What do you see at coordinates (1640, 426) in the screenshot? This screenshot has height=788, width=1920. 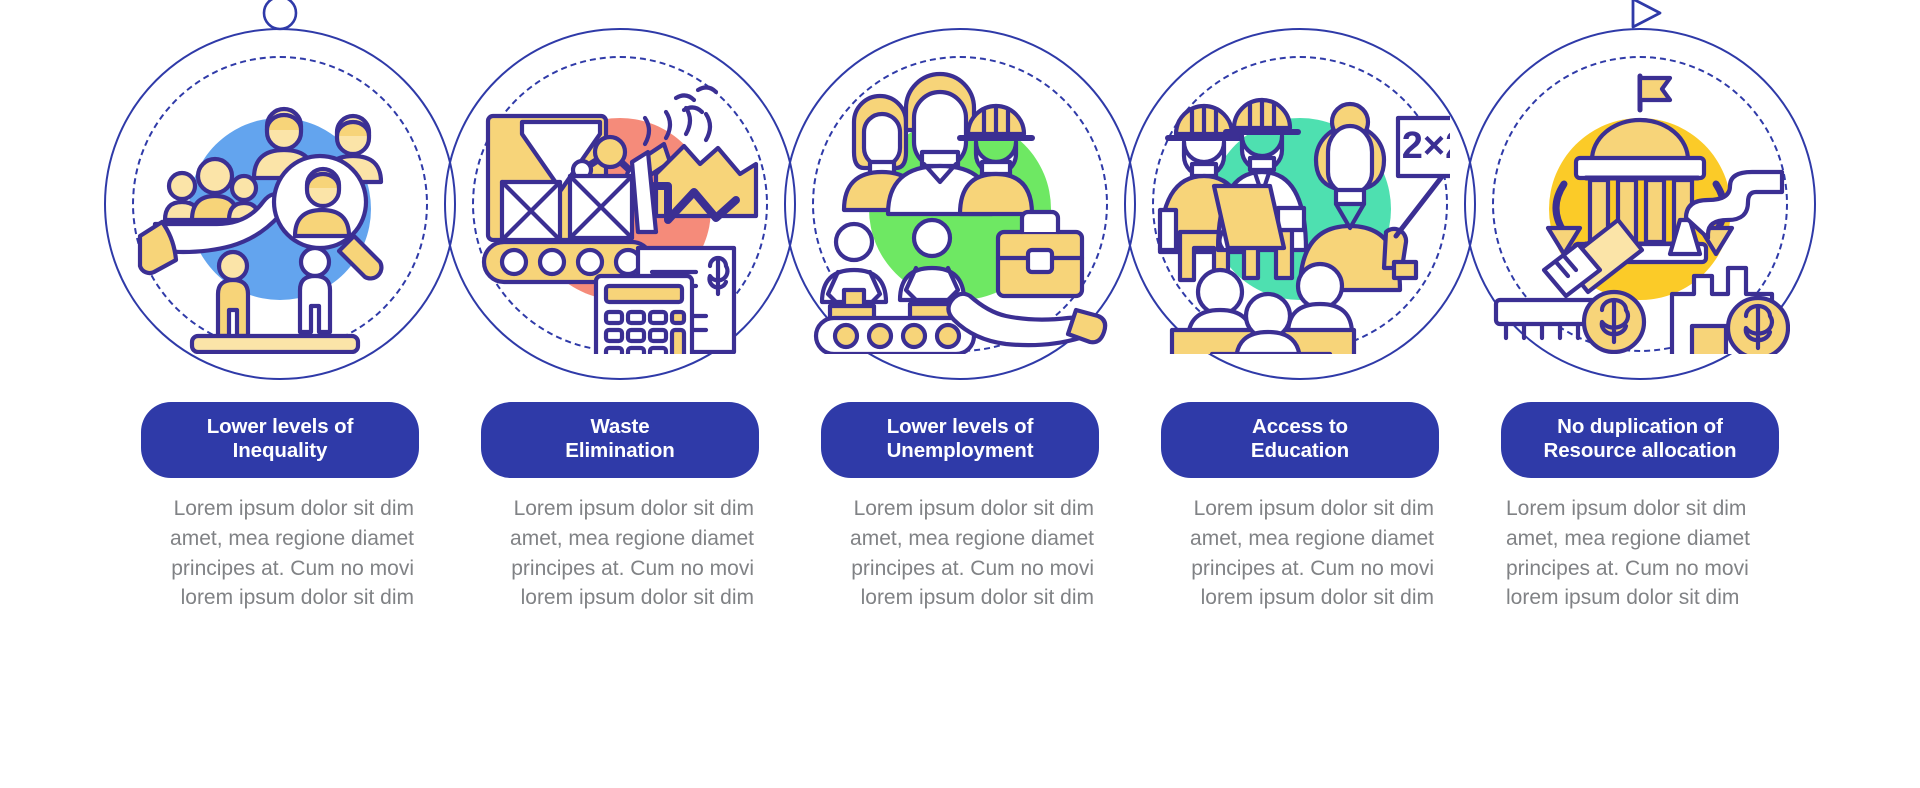 I see `step-5-title-line1: No duplication of` at bounding box center [1640, 426].